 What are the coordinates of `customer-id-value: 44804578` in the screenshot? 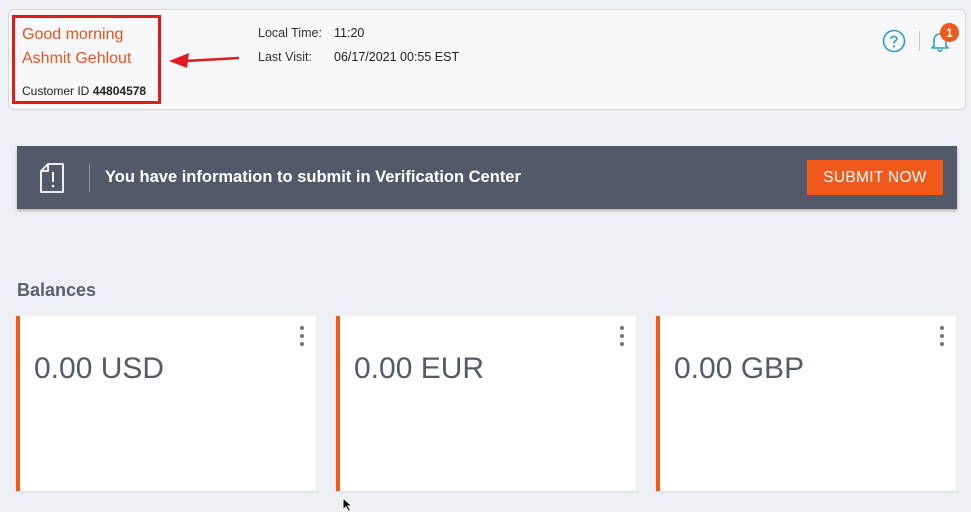 It's located at (119, 91).